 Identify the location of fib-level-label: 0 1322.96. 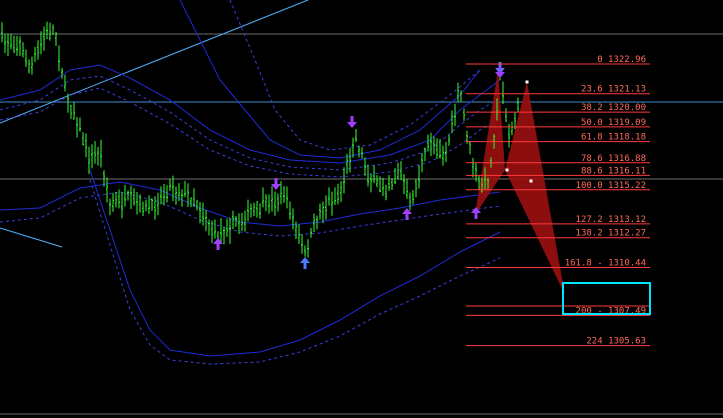
(621, 60).